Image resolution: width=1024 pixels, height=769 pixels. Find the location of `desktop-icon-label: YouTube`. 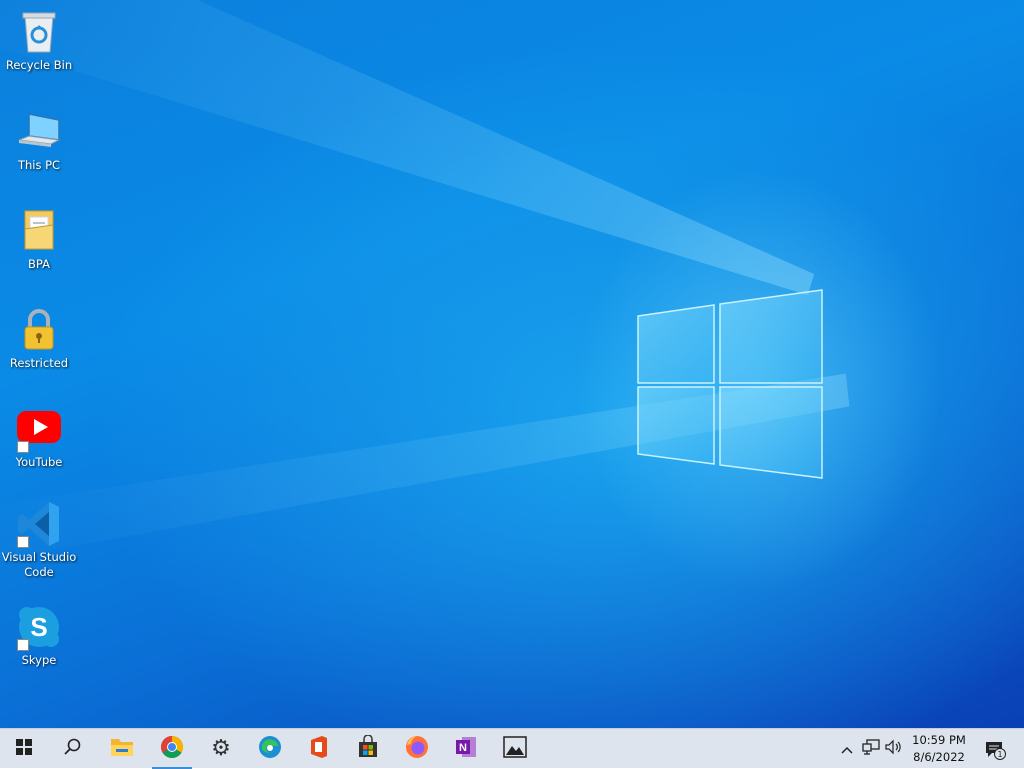

desktop-icon-label: YouTube is located at coordinates (39, 462).